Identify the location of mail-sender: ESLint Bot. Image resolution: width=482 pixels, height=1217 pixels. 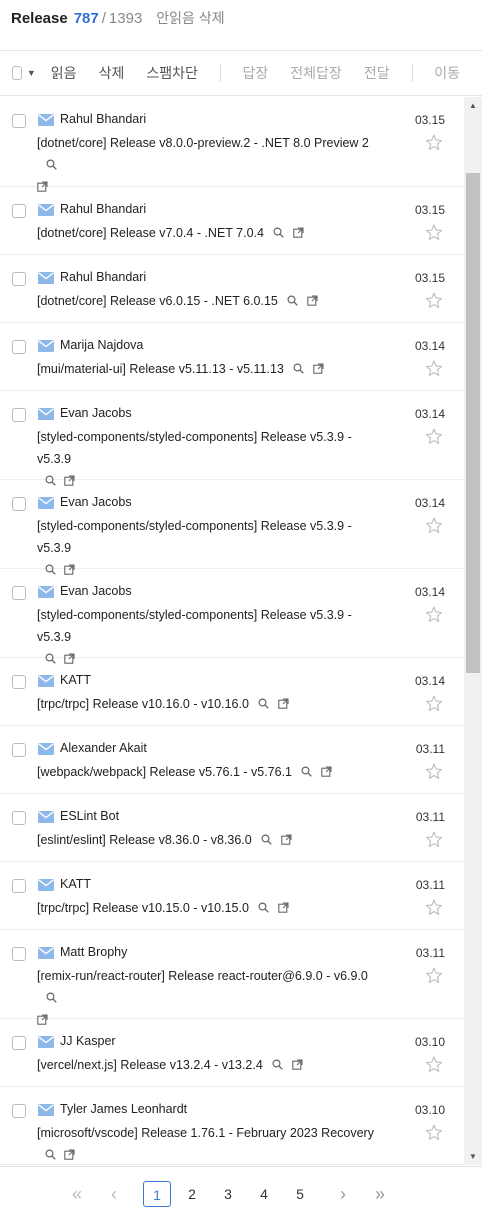
(90, 816).